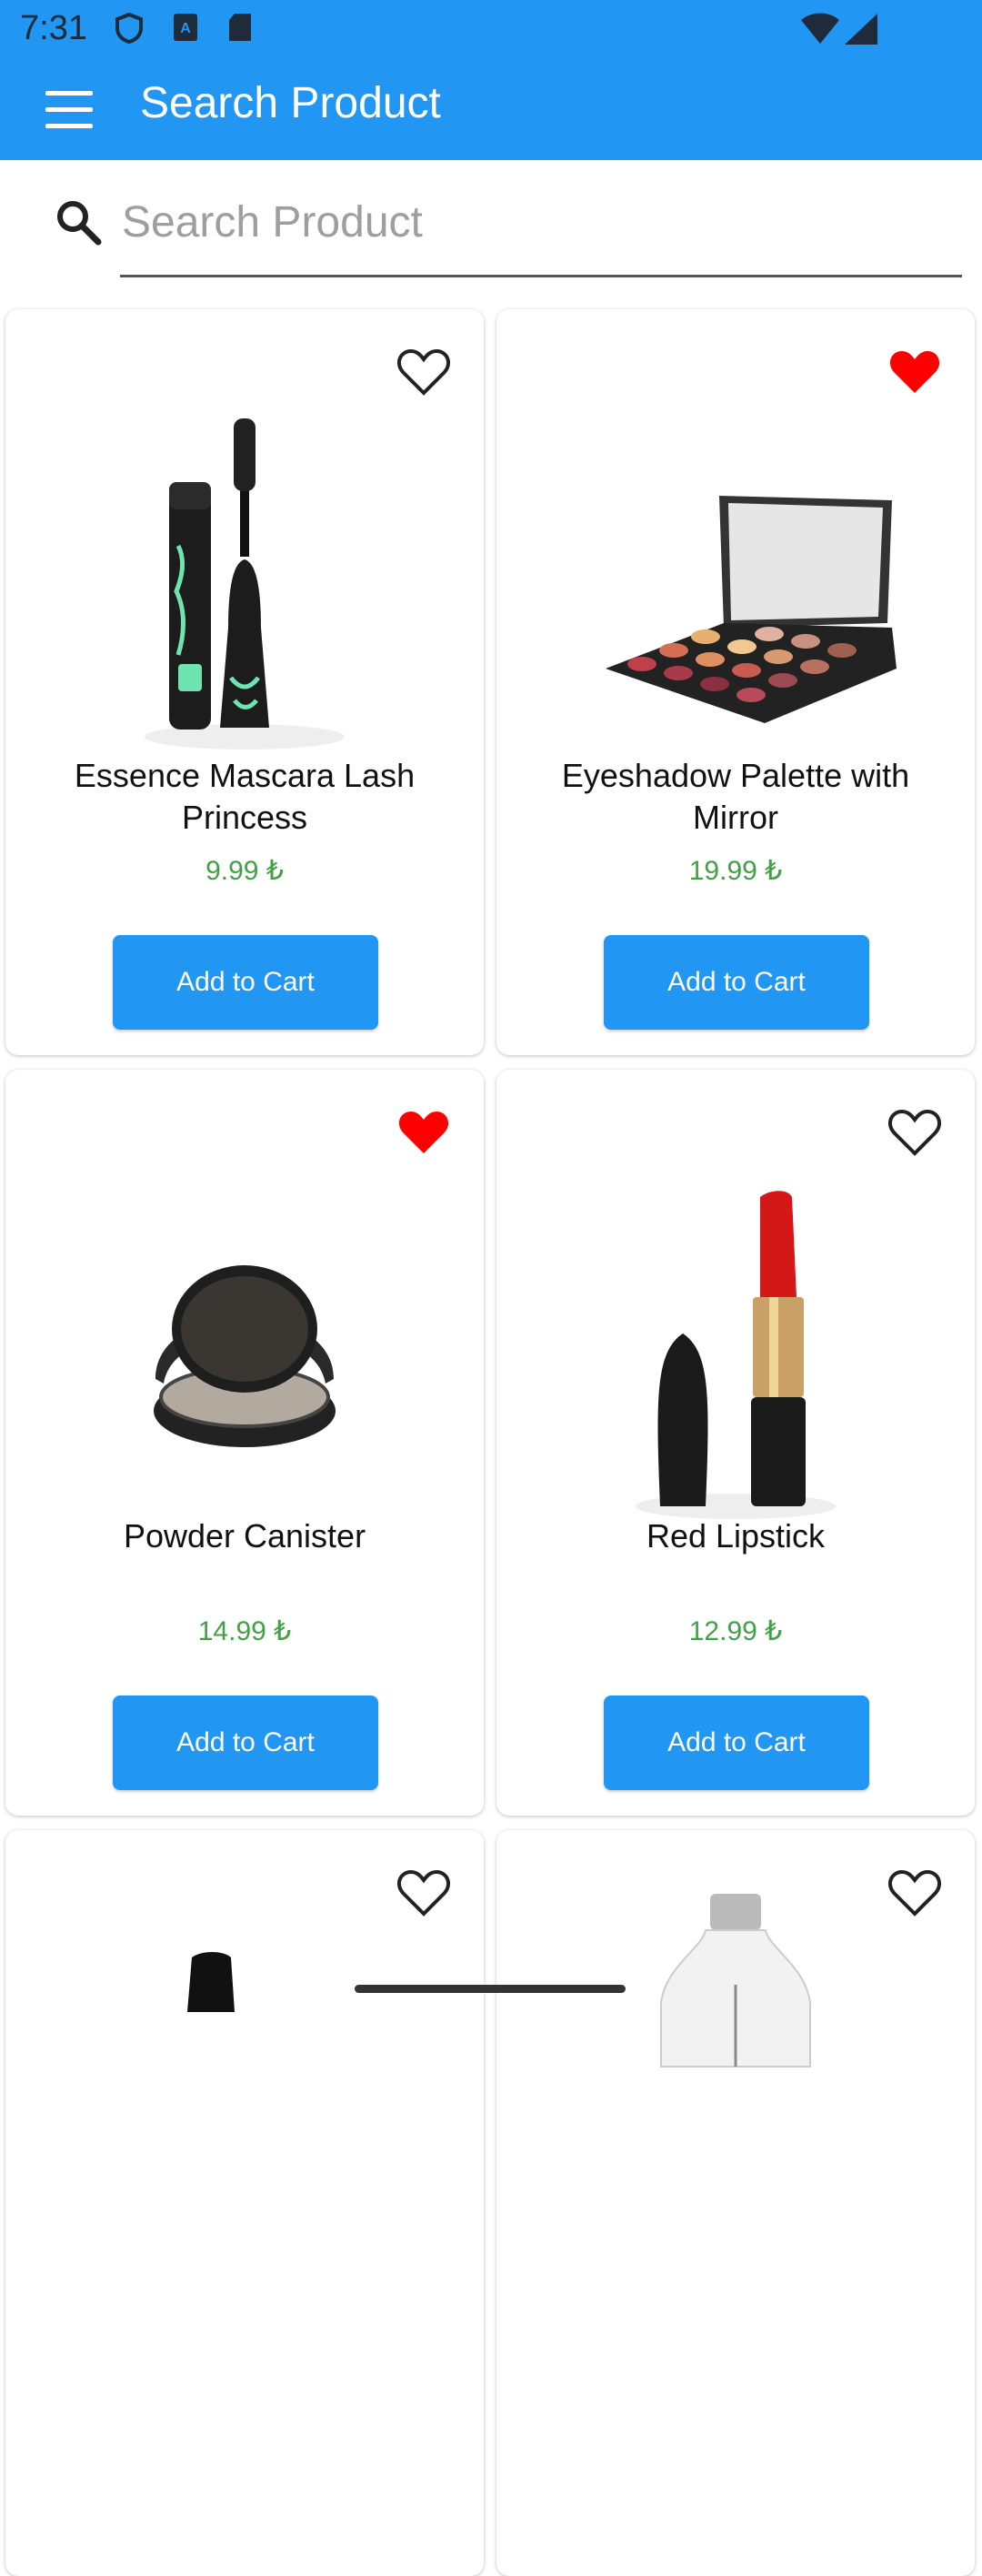  What do you see at coordinates (245, 796) in the screenshot?
I see `product-name: Essence Mascara Lash Princess` at bounding box center [245, 796].